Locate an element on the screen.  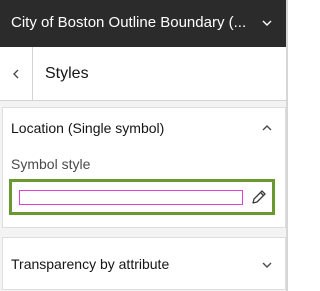
pencil-icon is located at coordinates (259, 197).